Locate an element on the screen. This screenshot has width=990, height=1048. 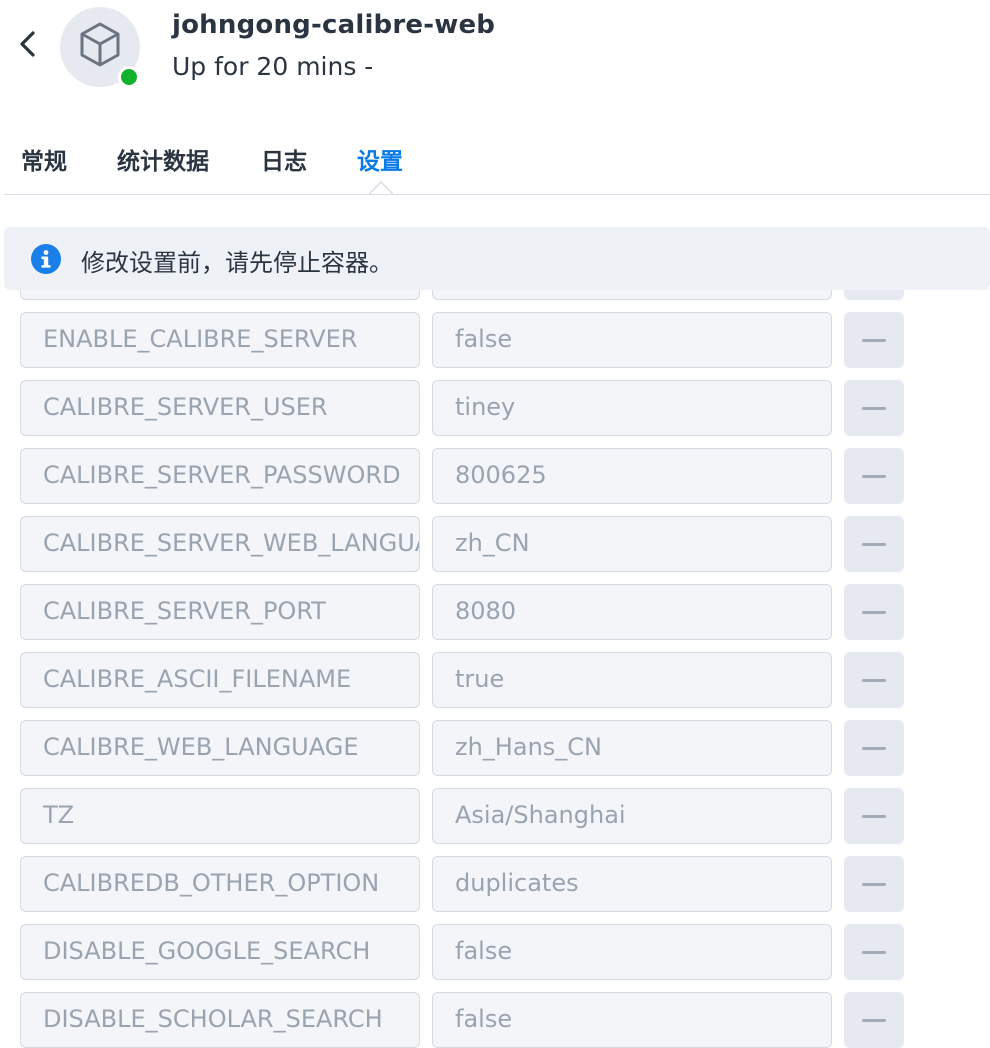
env-var-row: CALIBRE_WEB_LANGUAGE zh_Hans_CN is located at coordinates (495, 748).